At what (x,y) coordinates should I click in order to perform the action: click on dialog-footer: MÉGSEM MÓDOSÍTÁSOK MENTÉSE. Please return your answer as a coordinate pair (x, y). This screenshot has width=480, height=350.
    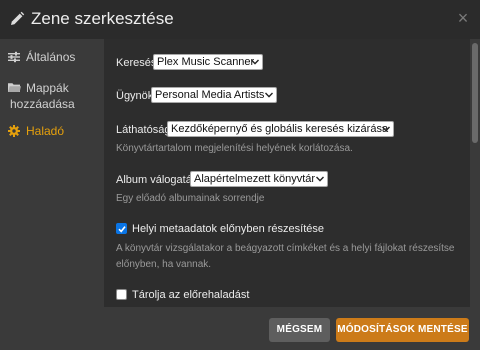
    Looking at the image, I should click on (240, 328).